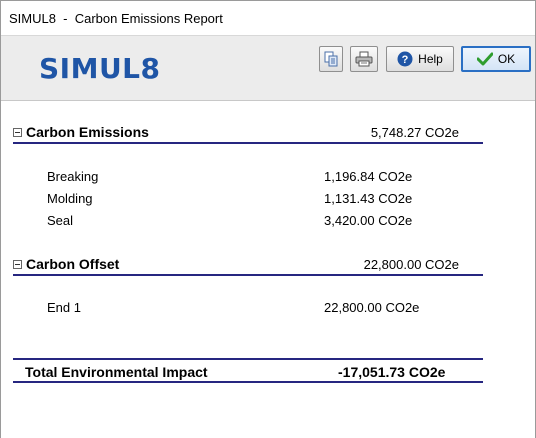  What do you see at coordinates (368, 220) in the screenshot?
I see `item-value: 3,420.00 CO2e` at bounding box center [368, 220].